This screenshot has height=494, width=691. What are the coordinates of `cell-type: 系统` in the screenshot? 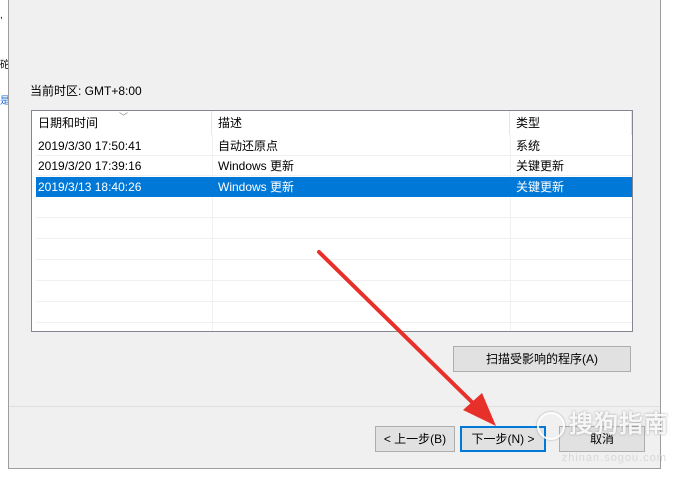 It's located at (528, 146).